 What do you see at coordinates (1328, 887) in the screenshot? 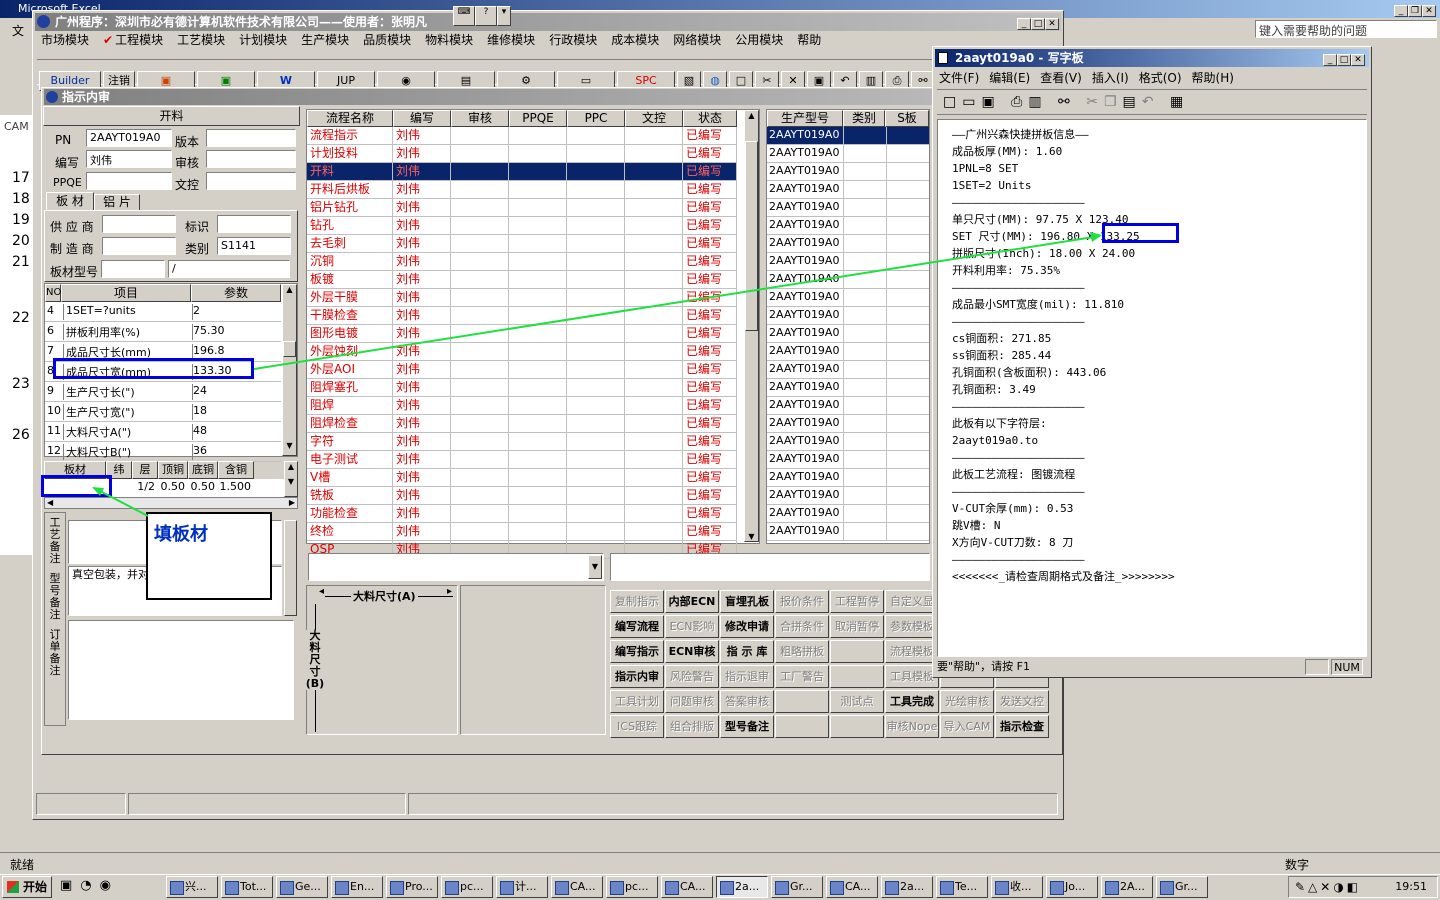
I see `tray-icons: ✎△✕◑◧` at bounding box center [1328, 887].